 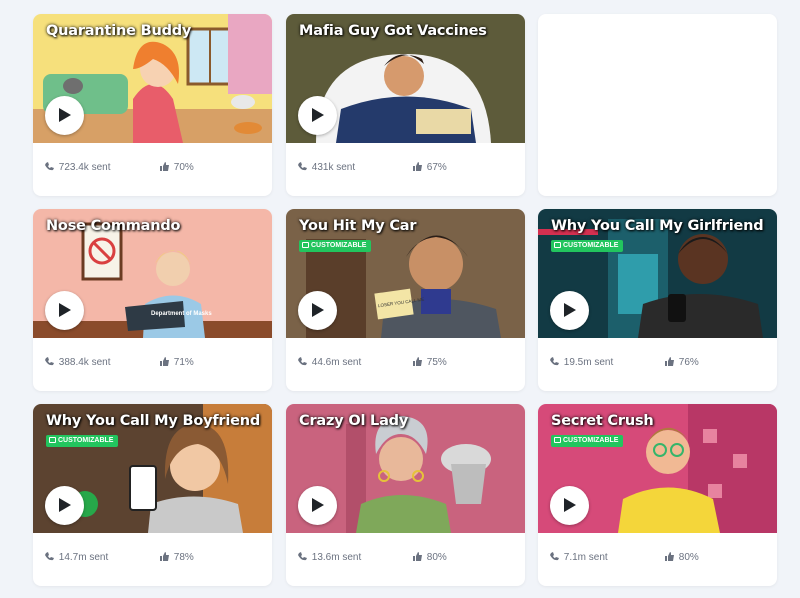 What do you see at coordinates (183, 362) in the screenshot?
I see `like-percent-text: 71%` at bounding box center [183, 362].